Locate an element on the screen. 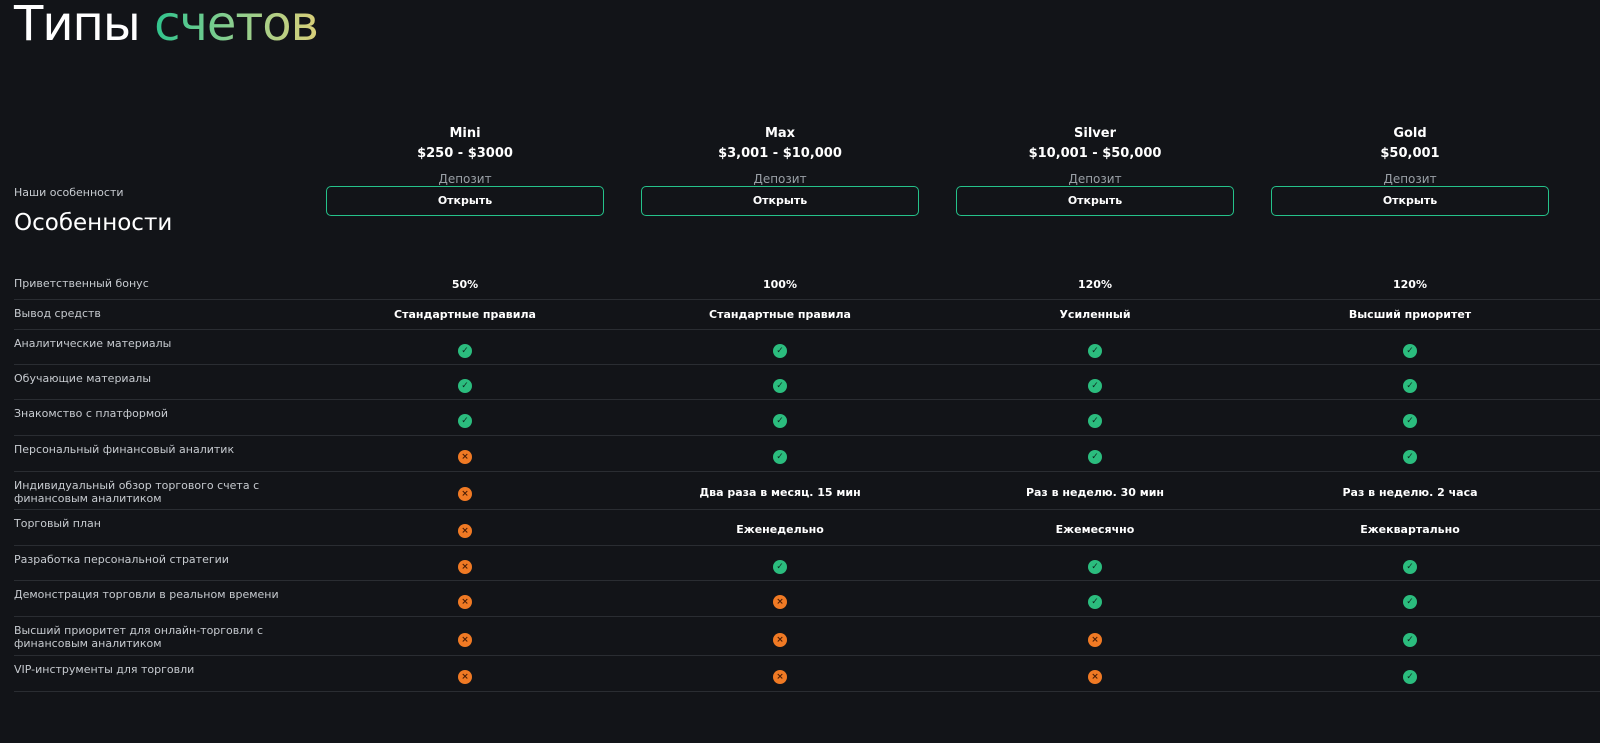 The image size is (1600, 743). feature-value: Два раза в месяц. 15 мин is located at coordinates (780, 492).